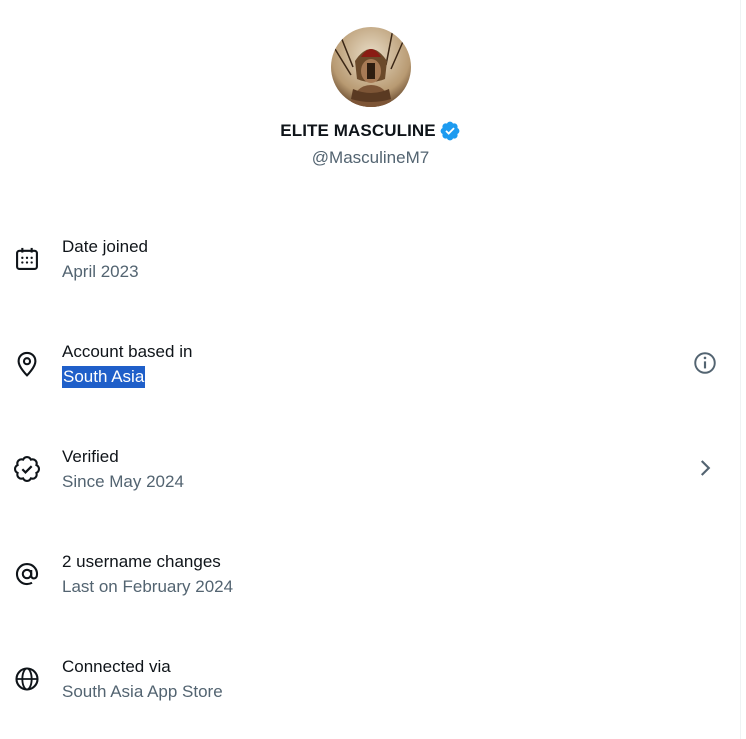 Image resolution: width=746 pixels, height=739 pixels. What do you see at coordinates (358, 130) in the screenshot?
I see `display-name: ELITE MASCULINE` at bounding box center [358, 130].